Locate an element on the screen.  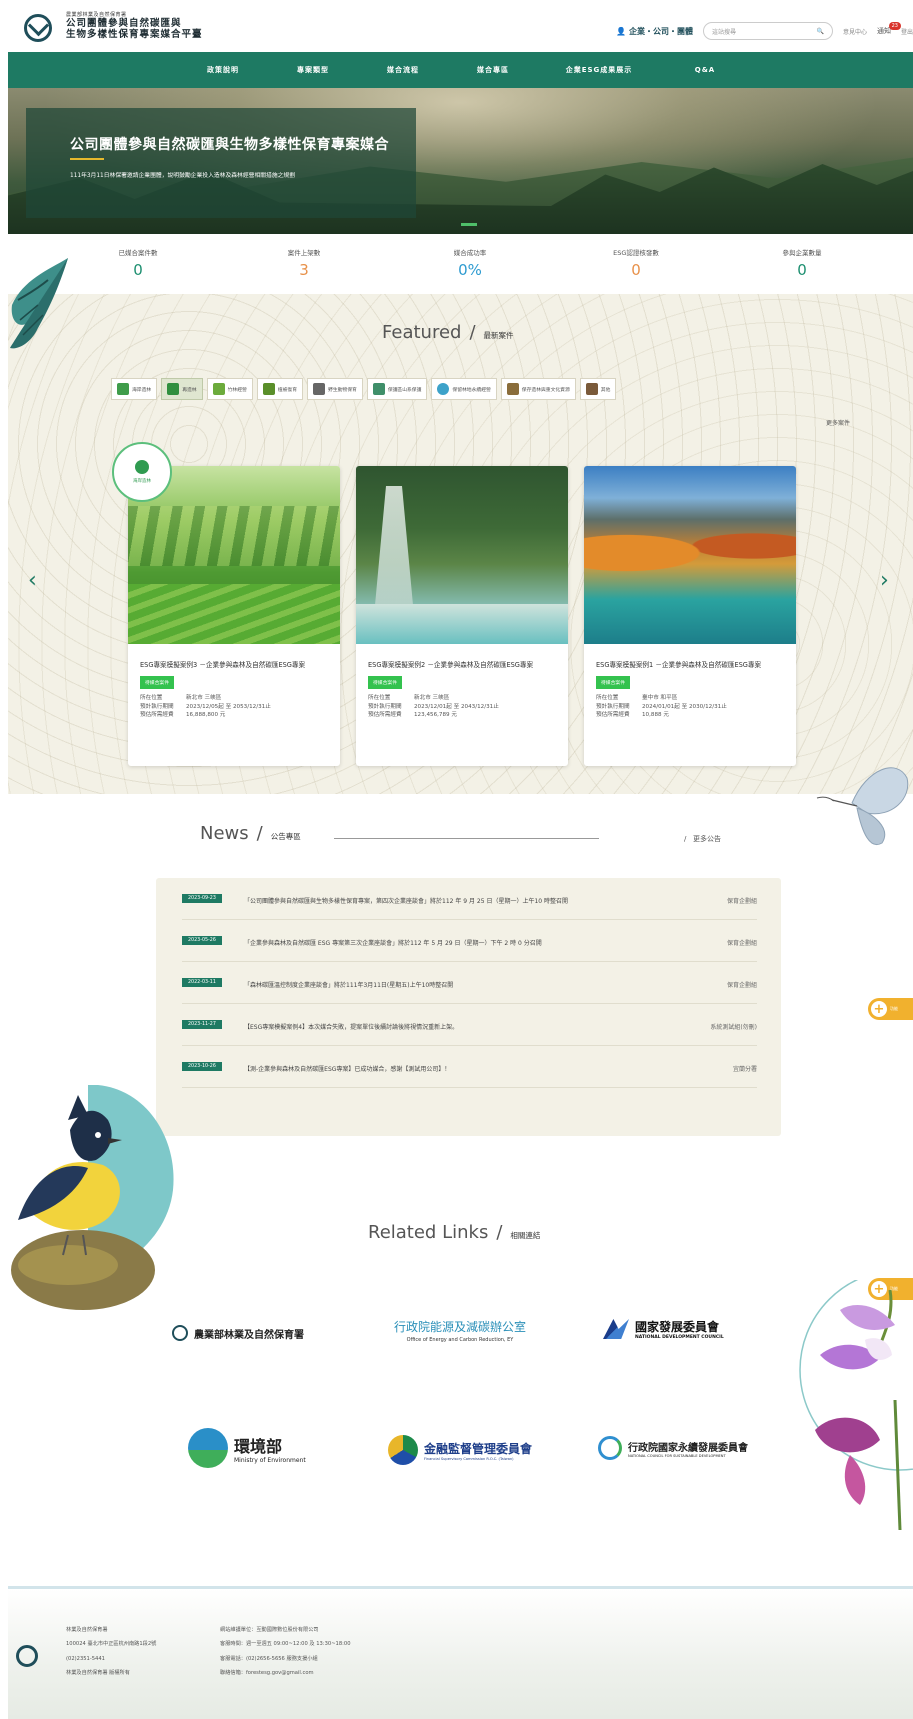
stat-listed-cases: 案件上架數 3 is located at coordinates (304, 264).